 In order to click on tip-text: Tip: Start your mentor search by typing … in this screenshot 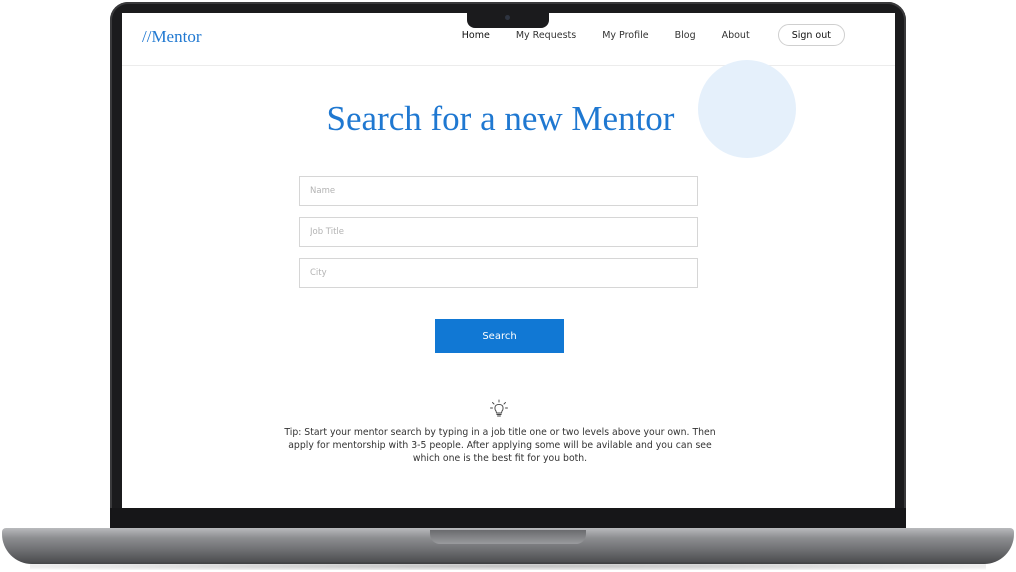, I will do `click(500, 445)`.